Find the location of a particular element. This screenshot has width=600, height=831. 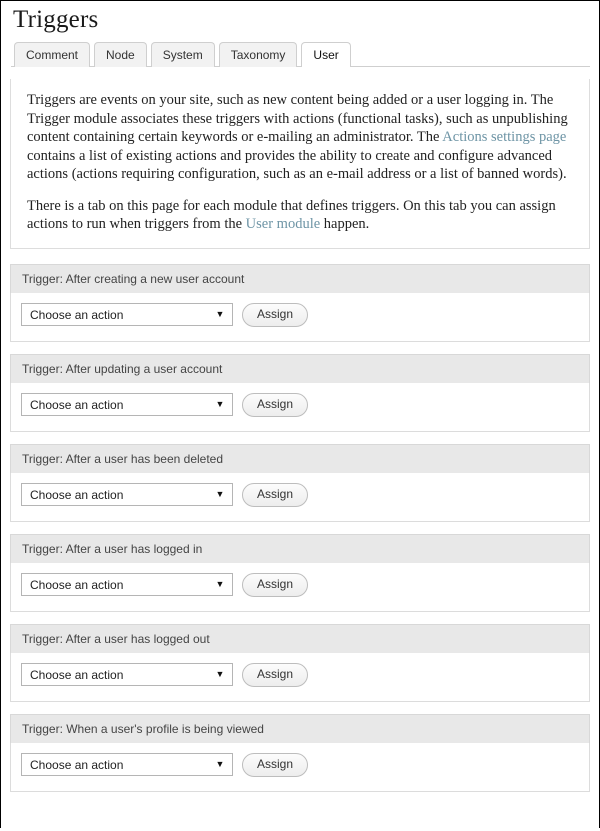

tab-system-label: System is located at coordinates (182, 55).